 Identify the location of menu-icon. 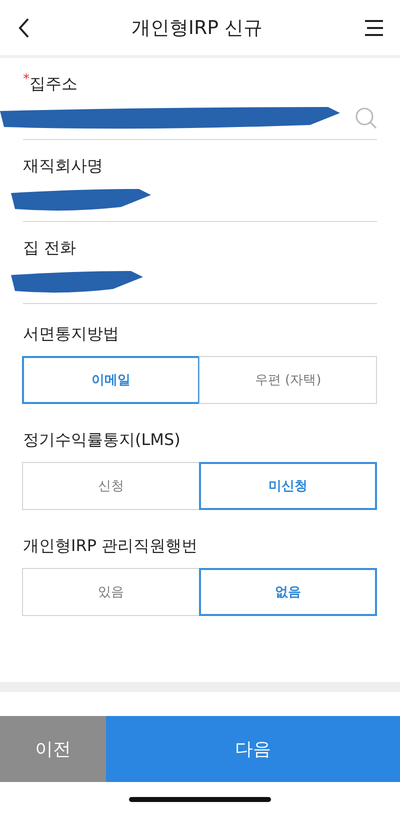
(374, 28).